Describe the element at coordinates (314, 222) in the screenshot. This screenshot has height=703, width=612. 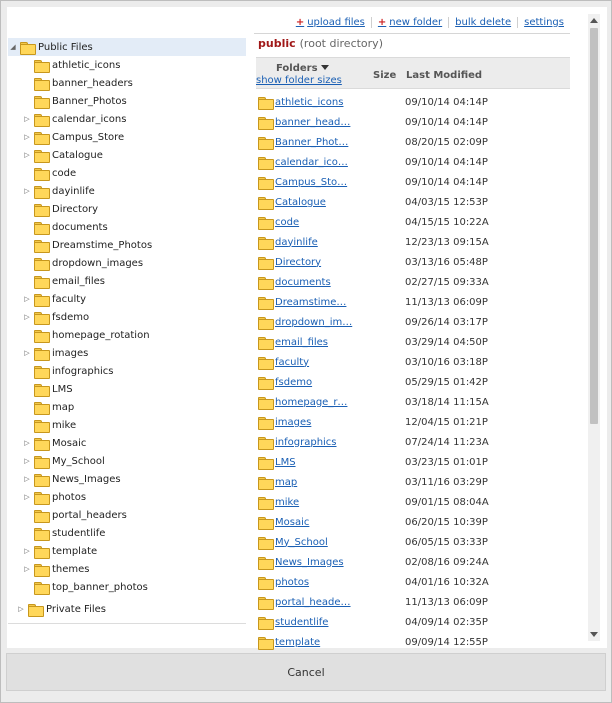
I see `folder-name-link: code` at that location.